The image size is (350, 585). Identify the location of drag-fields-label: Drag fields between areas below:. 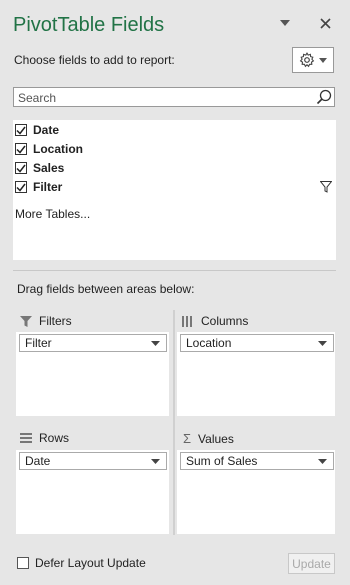
(106, 289).